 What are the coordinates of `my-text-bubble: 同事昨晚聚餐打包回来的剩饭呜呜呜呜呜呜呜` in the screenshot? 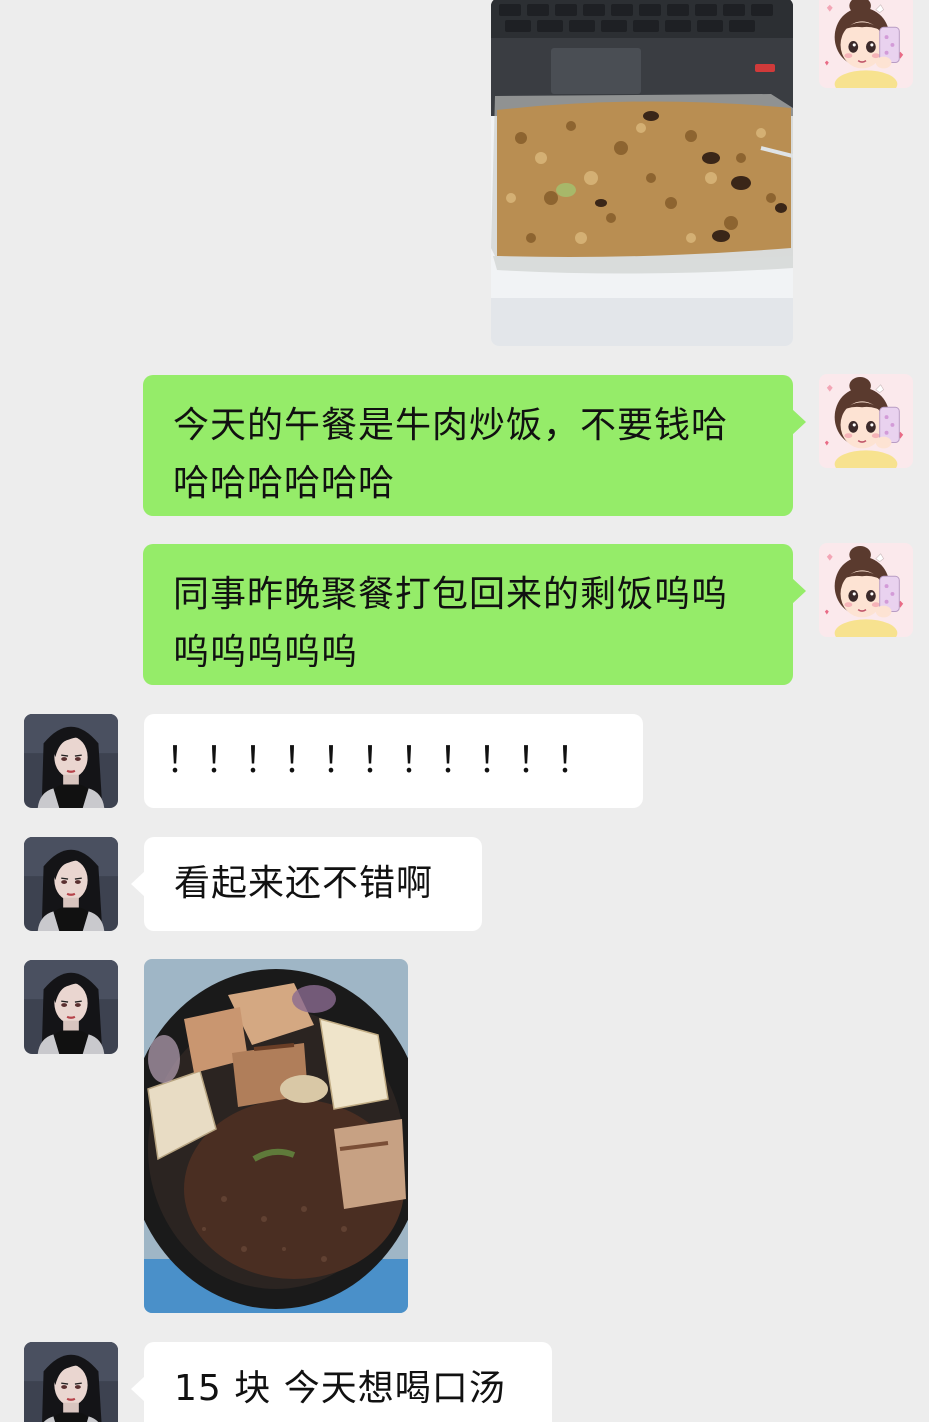 It's located at (474, 614).